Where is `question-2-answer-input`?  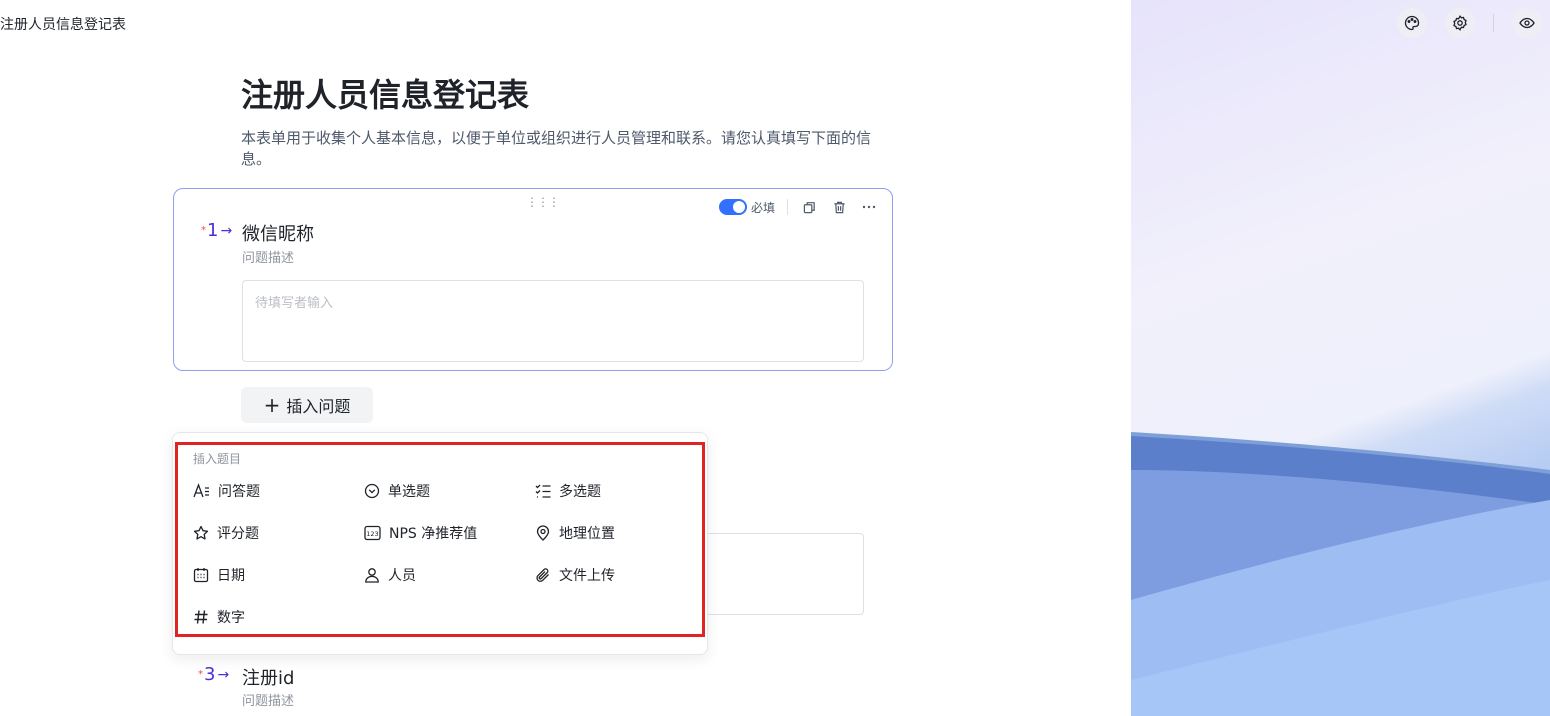
question-2-answer-input is located at coordinates (785, 574).